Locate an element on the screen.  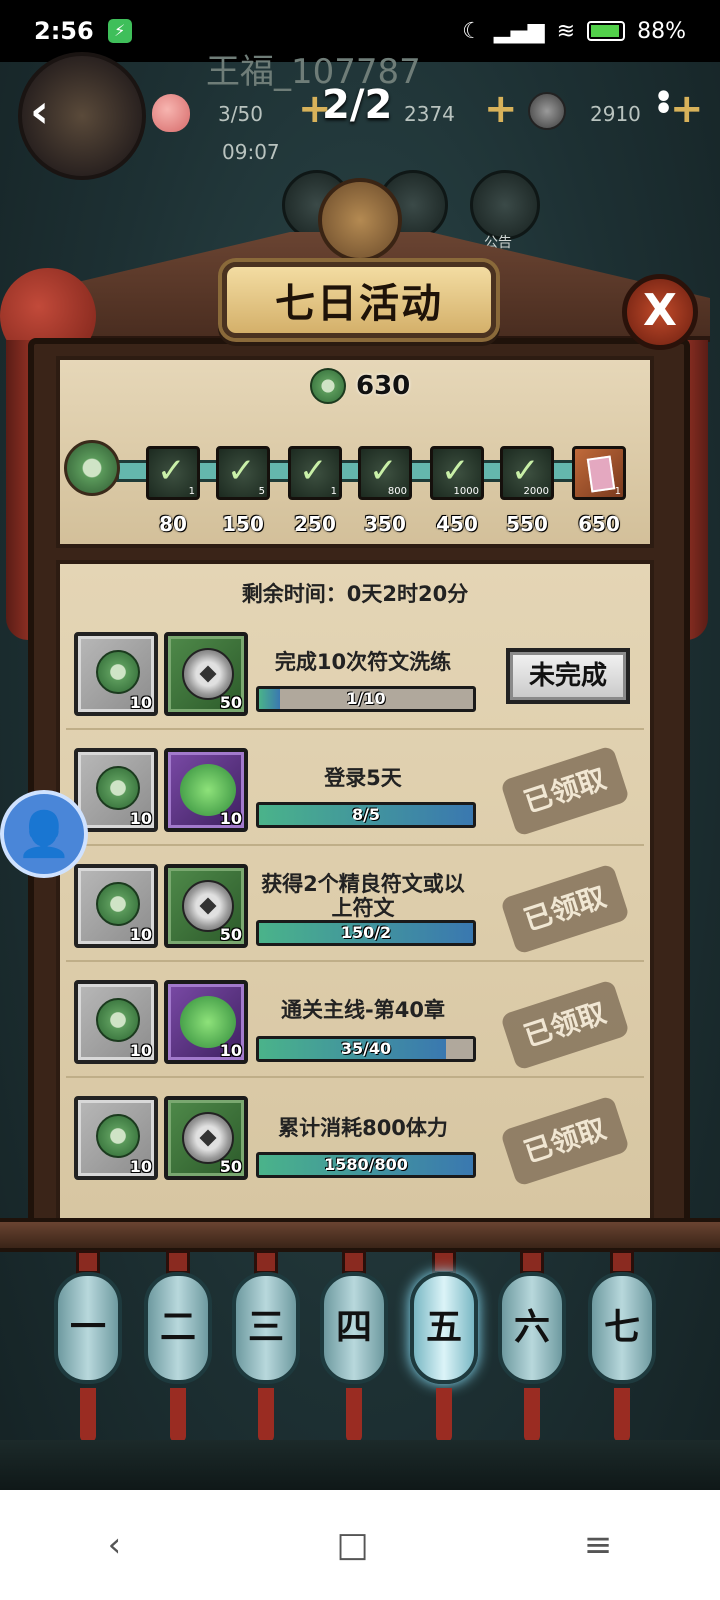
clock: 2:56 is located at coordinates (64, 31).